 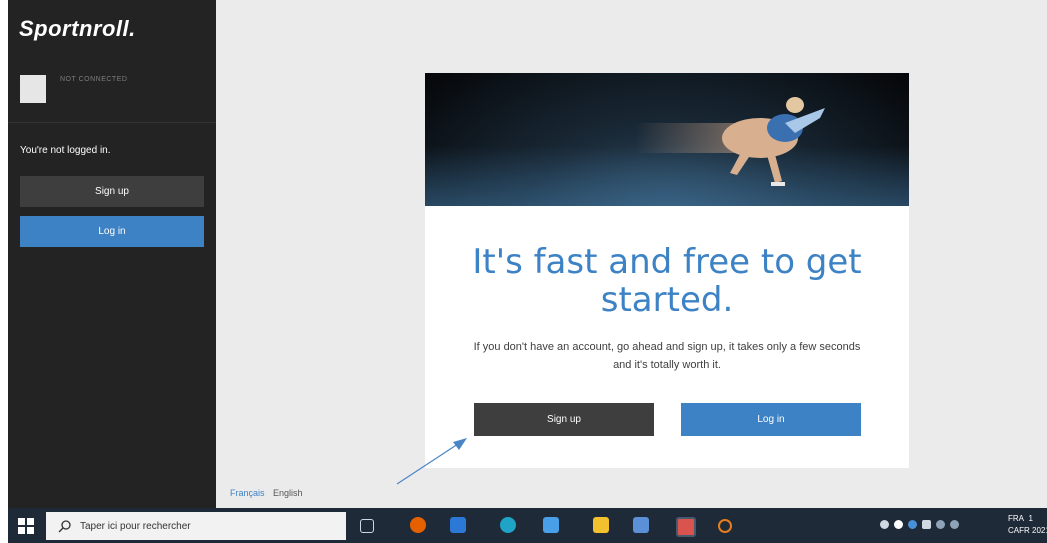 What do you see at coordinates (431, 461) in the screenshot?
I see `annotation-arrow-icon` at bounding box center [431, 461].